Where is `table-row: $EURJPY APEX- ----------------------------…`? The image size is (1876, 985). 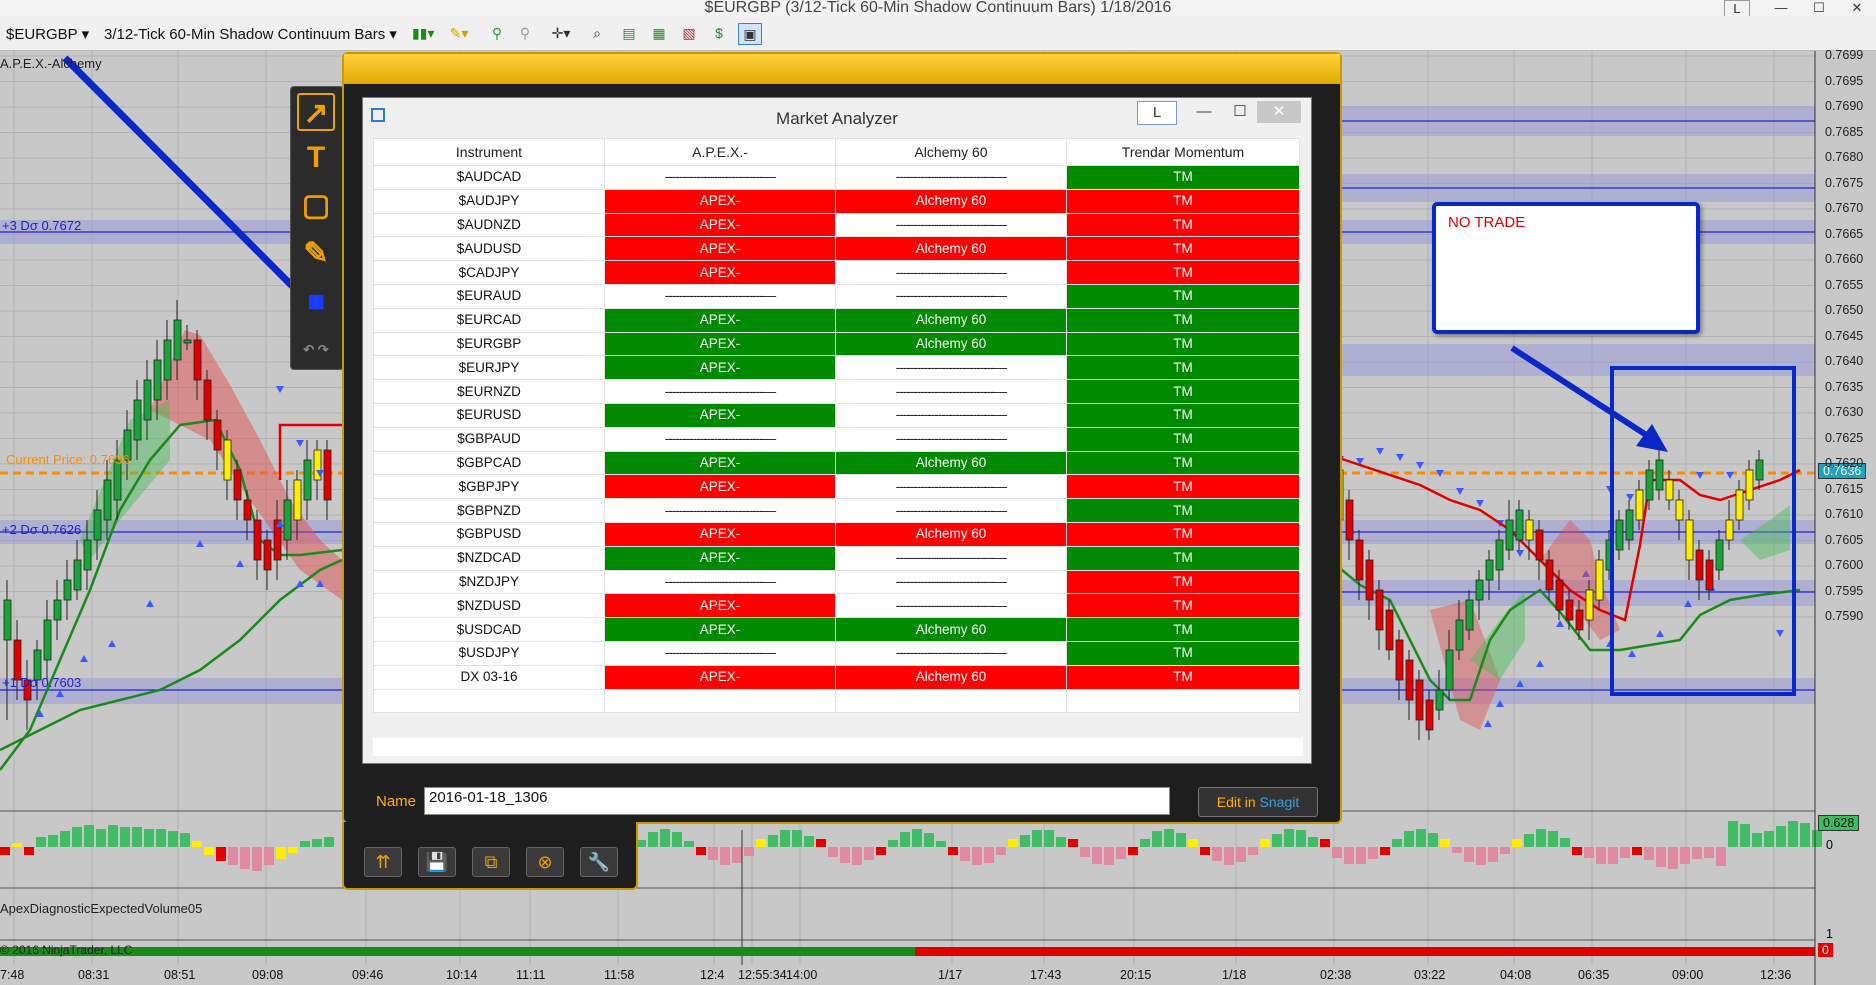 table-row: $EURJPY APEX- ----------------------------… is located at coordinates (836, 368).